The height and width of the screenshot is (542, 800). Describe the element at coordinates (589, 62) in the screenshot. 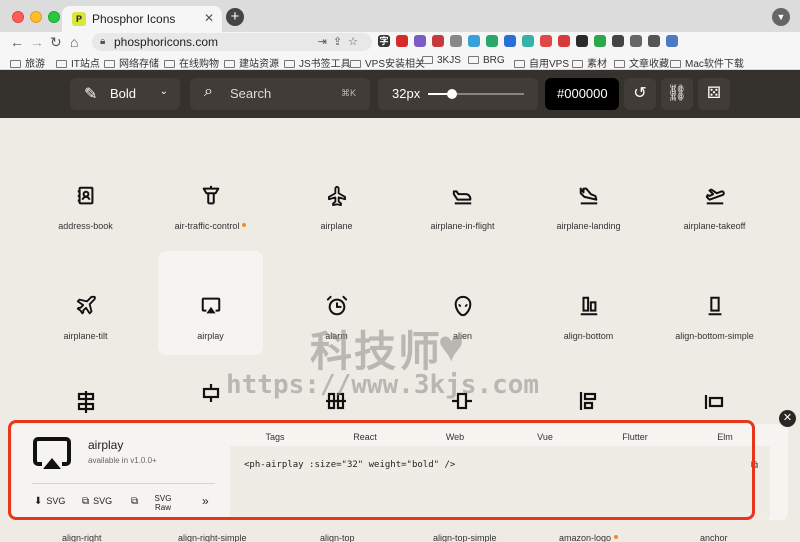

I see `bookmark-folder: 素材` at that location.